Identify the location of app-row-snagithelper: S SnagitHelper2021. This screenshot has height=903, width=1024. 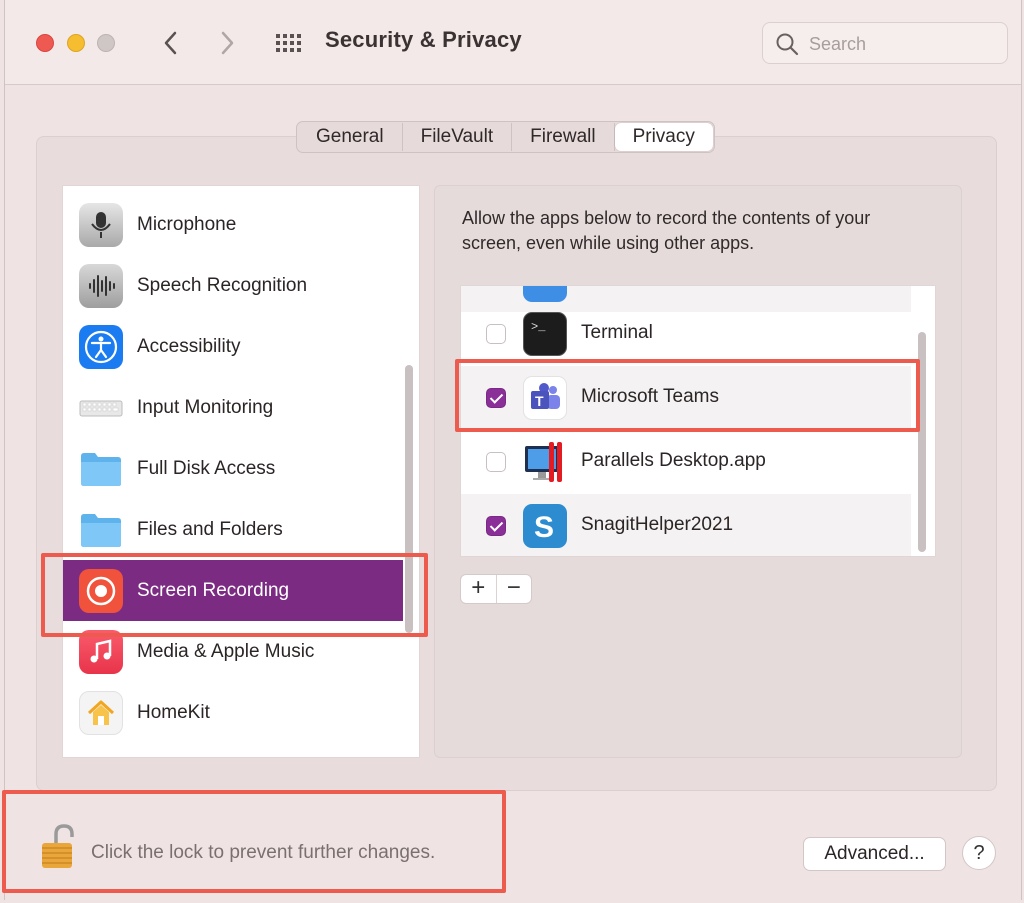
(686, 525).